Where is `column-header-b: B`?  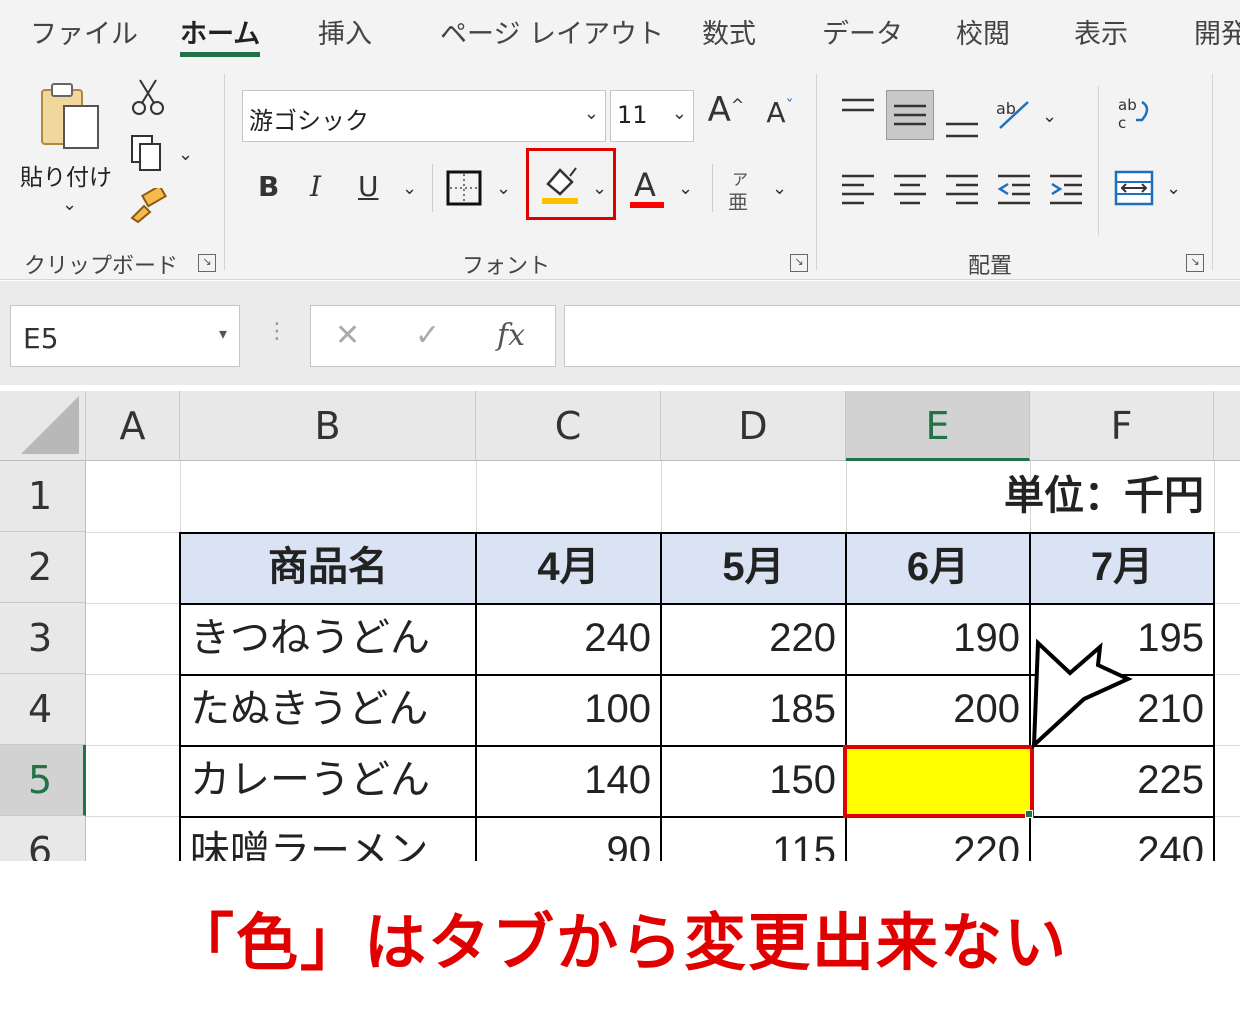
column-header-b: B is located at coordinates (328, 426).